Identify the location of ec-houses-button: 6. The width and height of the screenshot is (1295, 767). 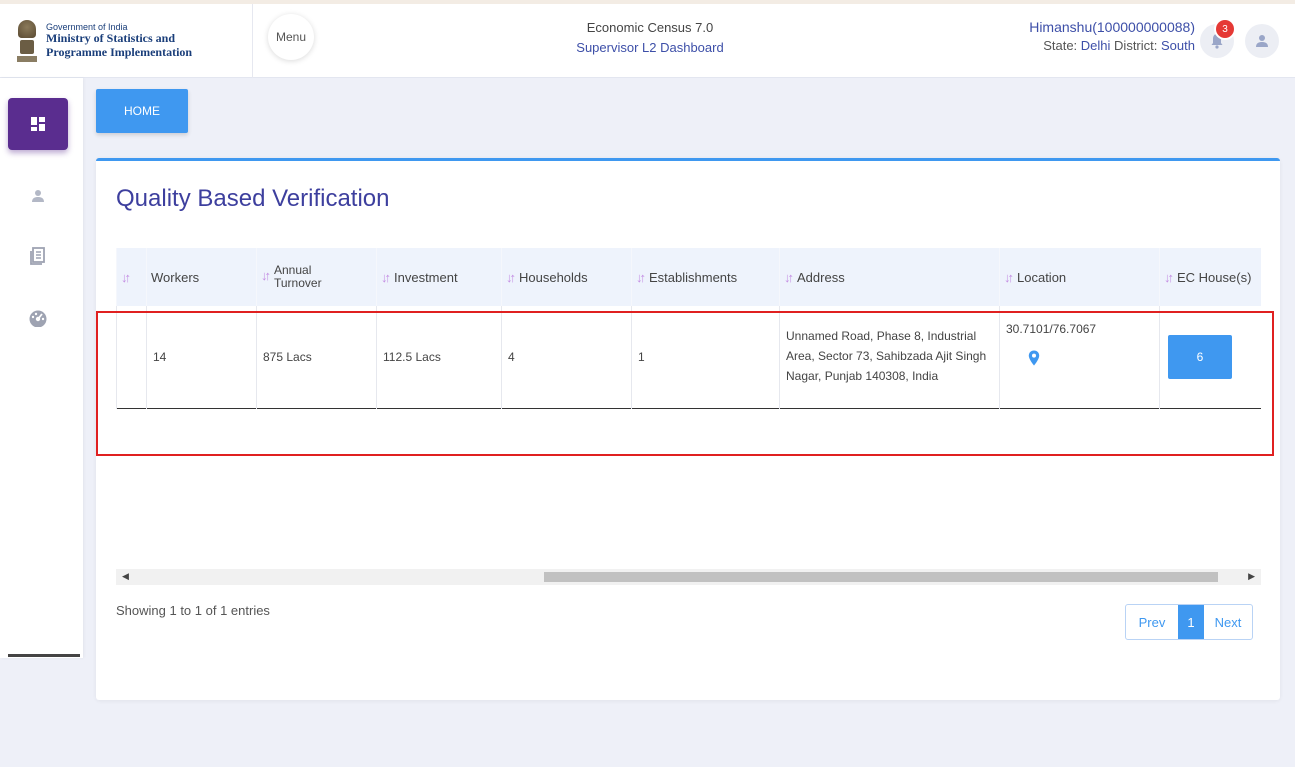
(1200, 356).